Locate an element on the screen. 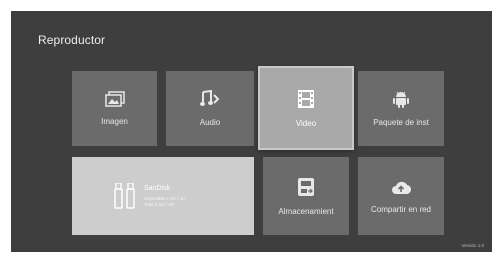 The height and width of the screenshot is (263, 503). tile-audio-label: Audio is located at coordinates (210, 122).